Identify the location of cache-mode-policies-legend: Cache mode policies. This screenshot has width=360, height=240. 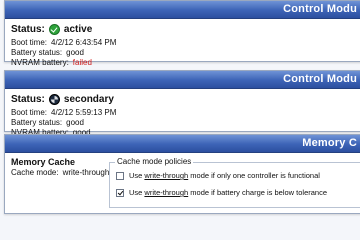
(154, 161).